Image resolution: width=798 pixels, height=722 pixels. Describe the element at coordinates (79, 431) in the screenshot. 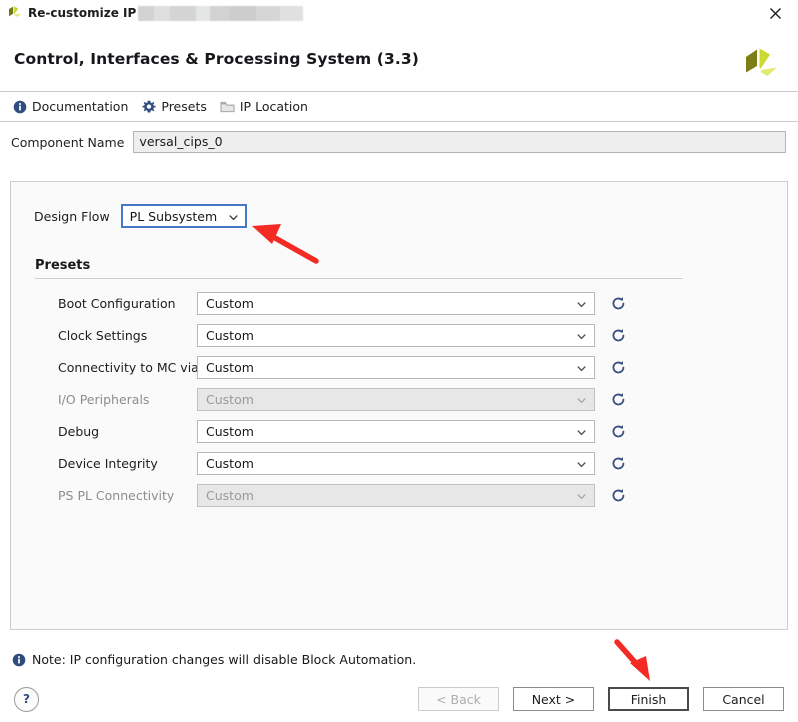

I see `preset-label: Debug` at that location.